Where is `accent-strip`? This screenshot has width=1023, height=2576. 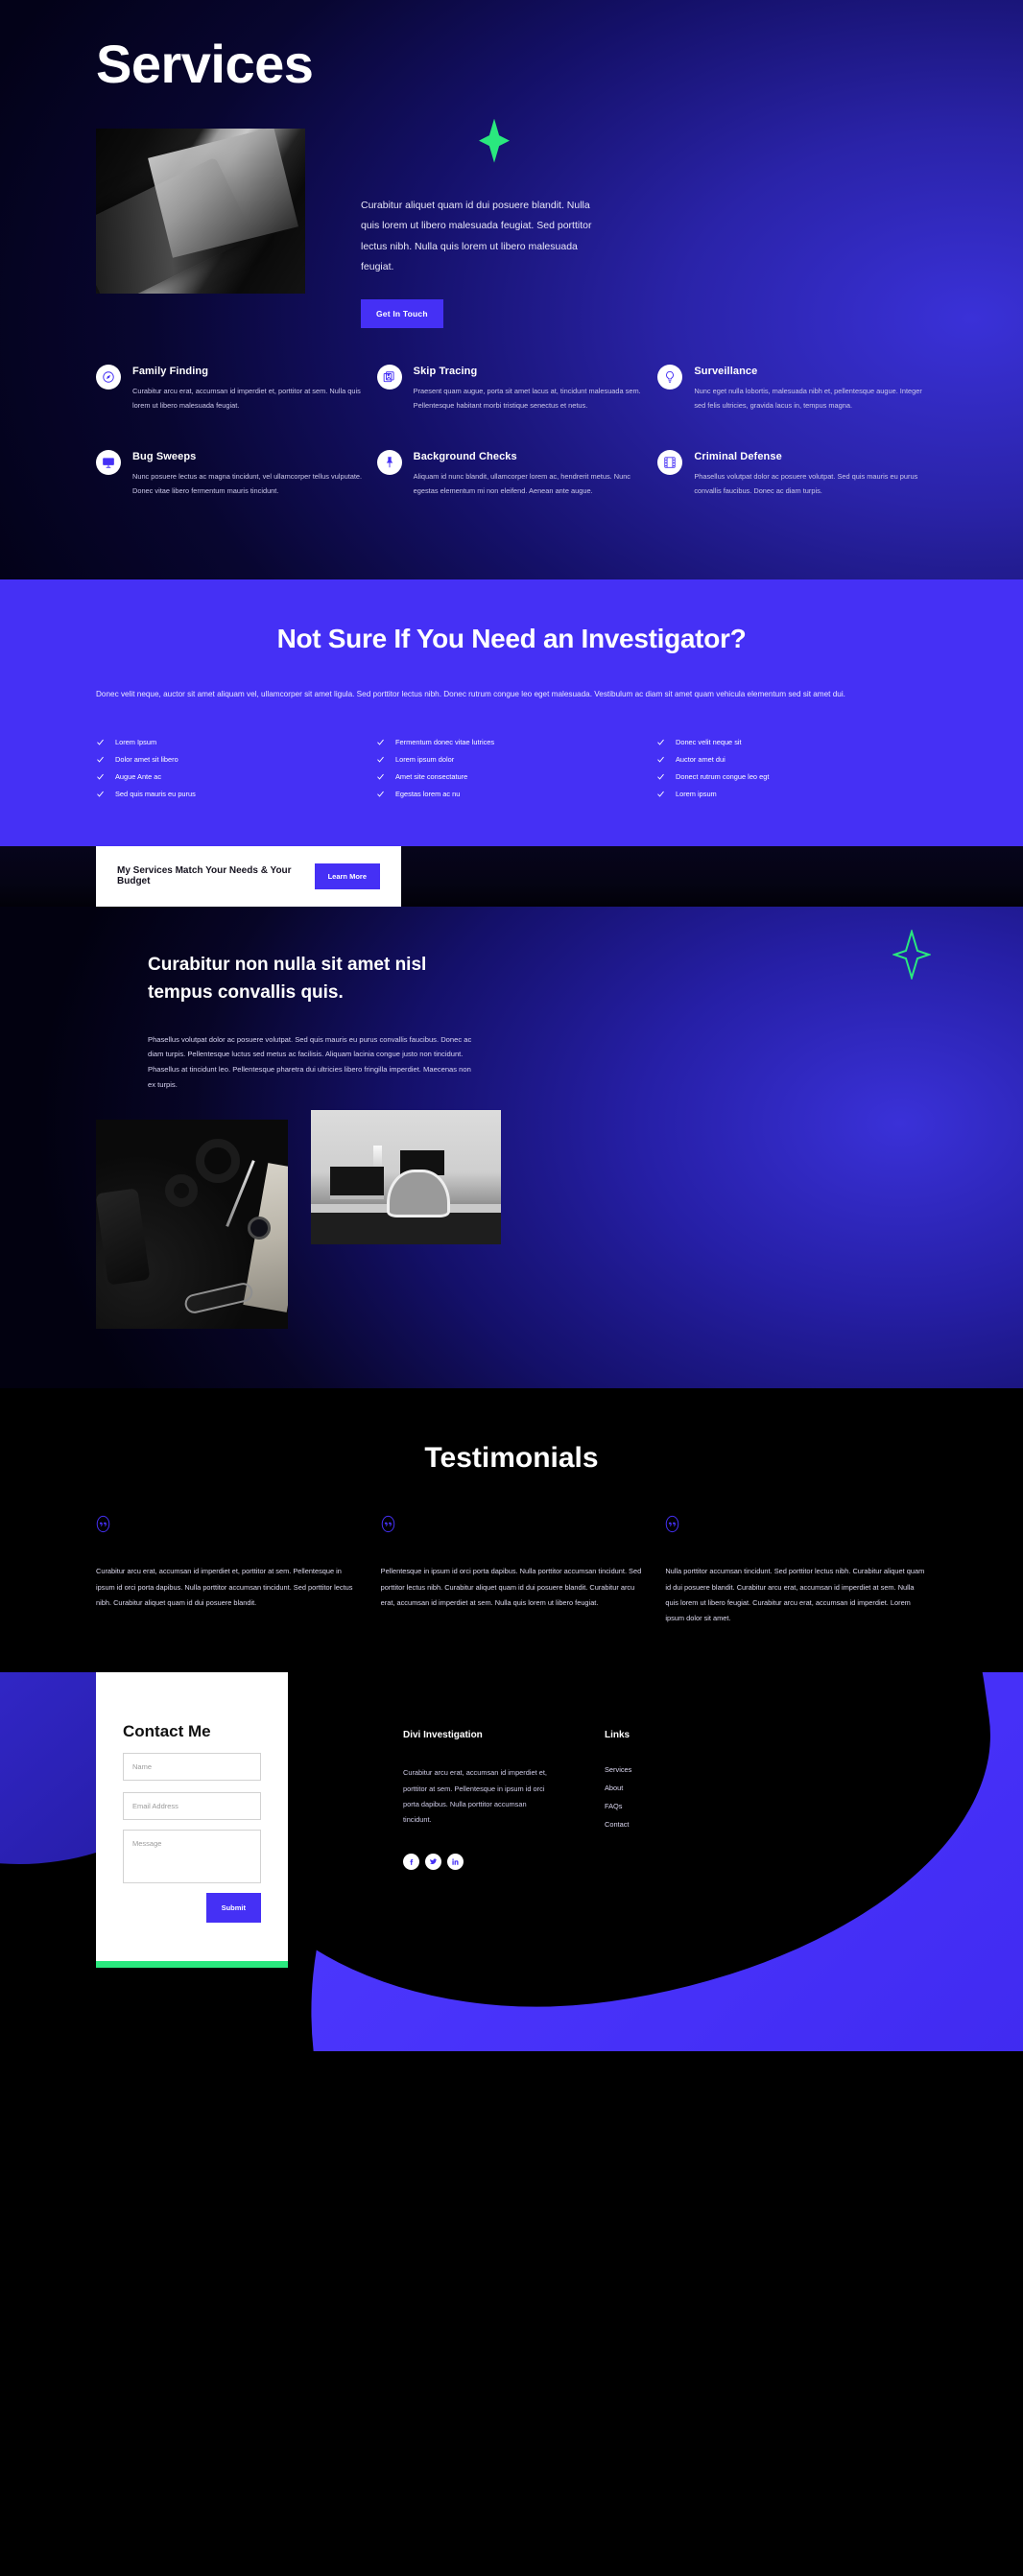
accent-strip is located at coordinates (192, 1965).